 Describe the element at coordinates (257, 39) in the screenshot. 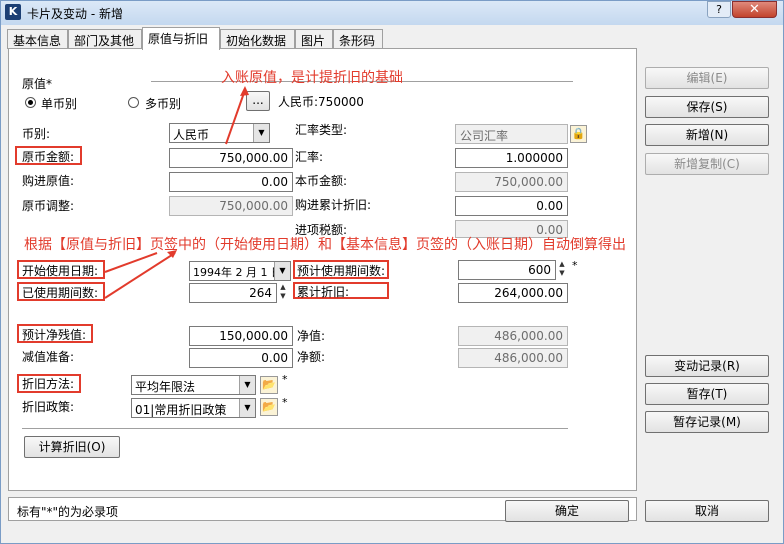

I see `tab-init-data: 初始化数据` at that location.